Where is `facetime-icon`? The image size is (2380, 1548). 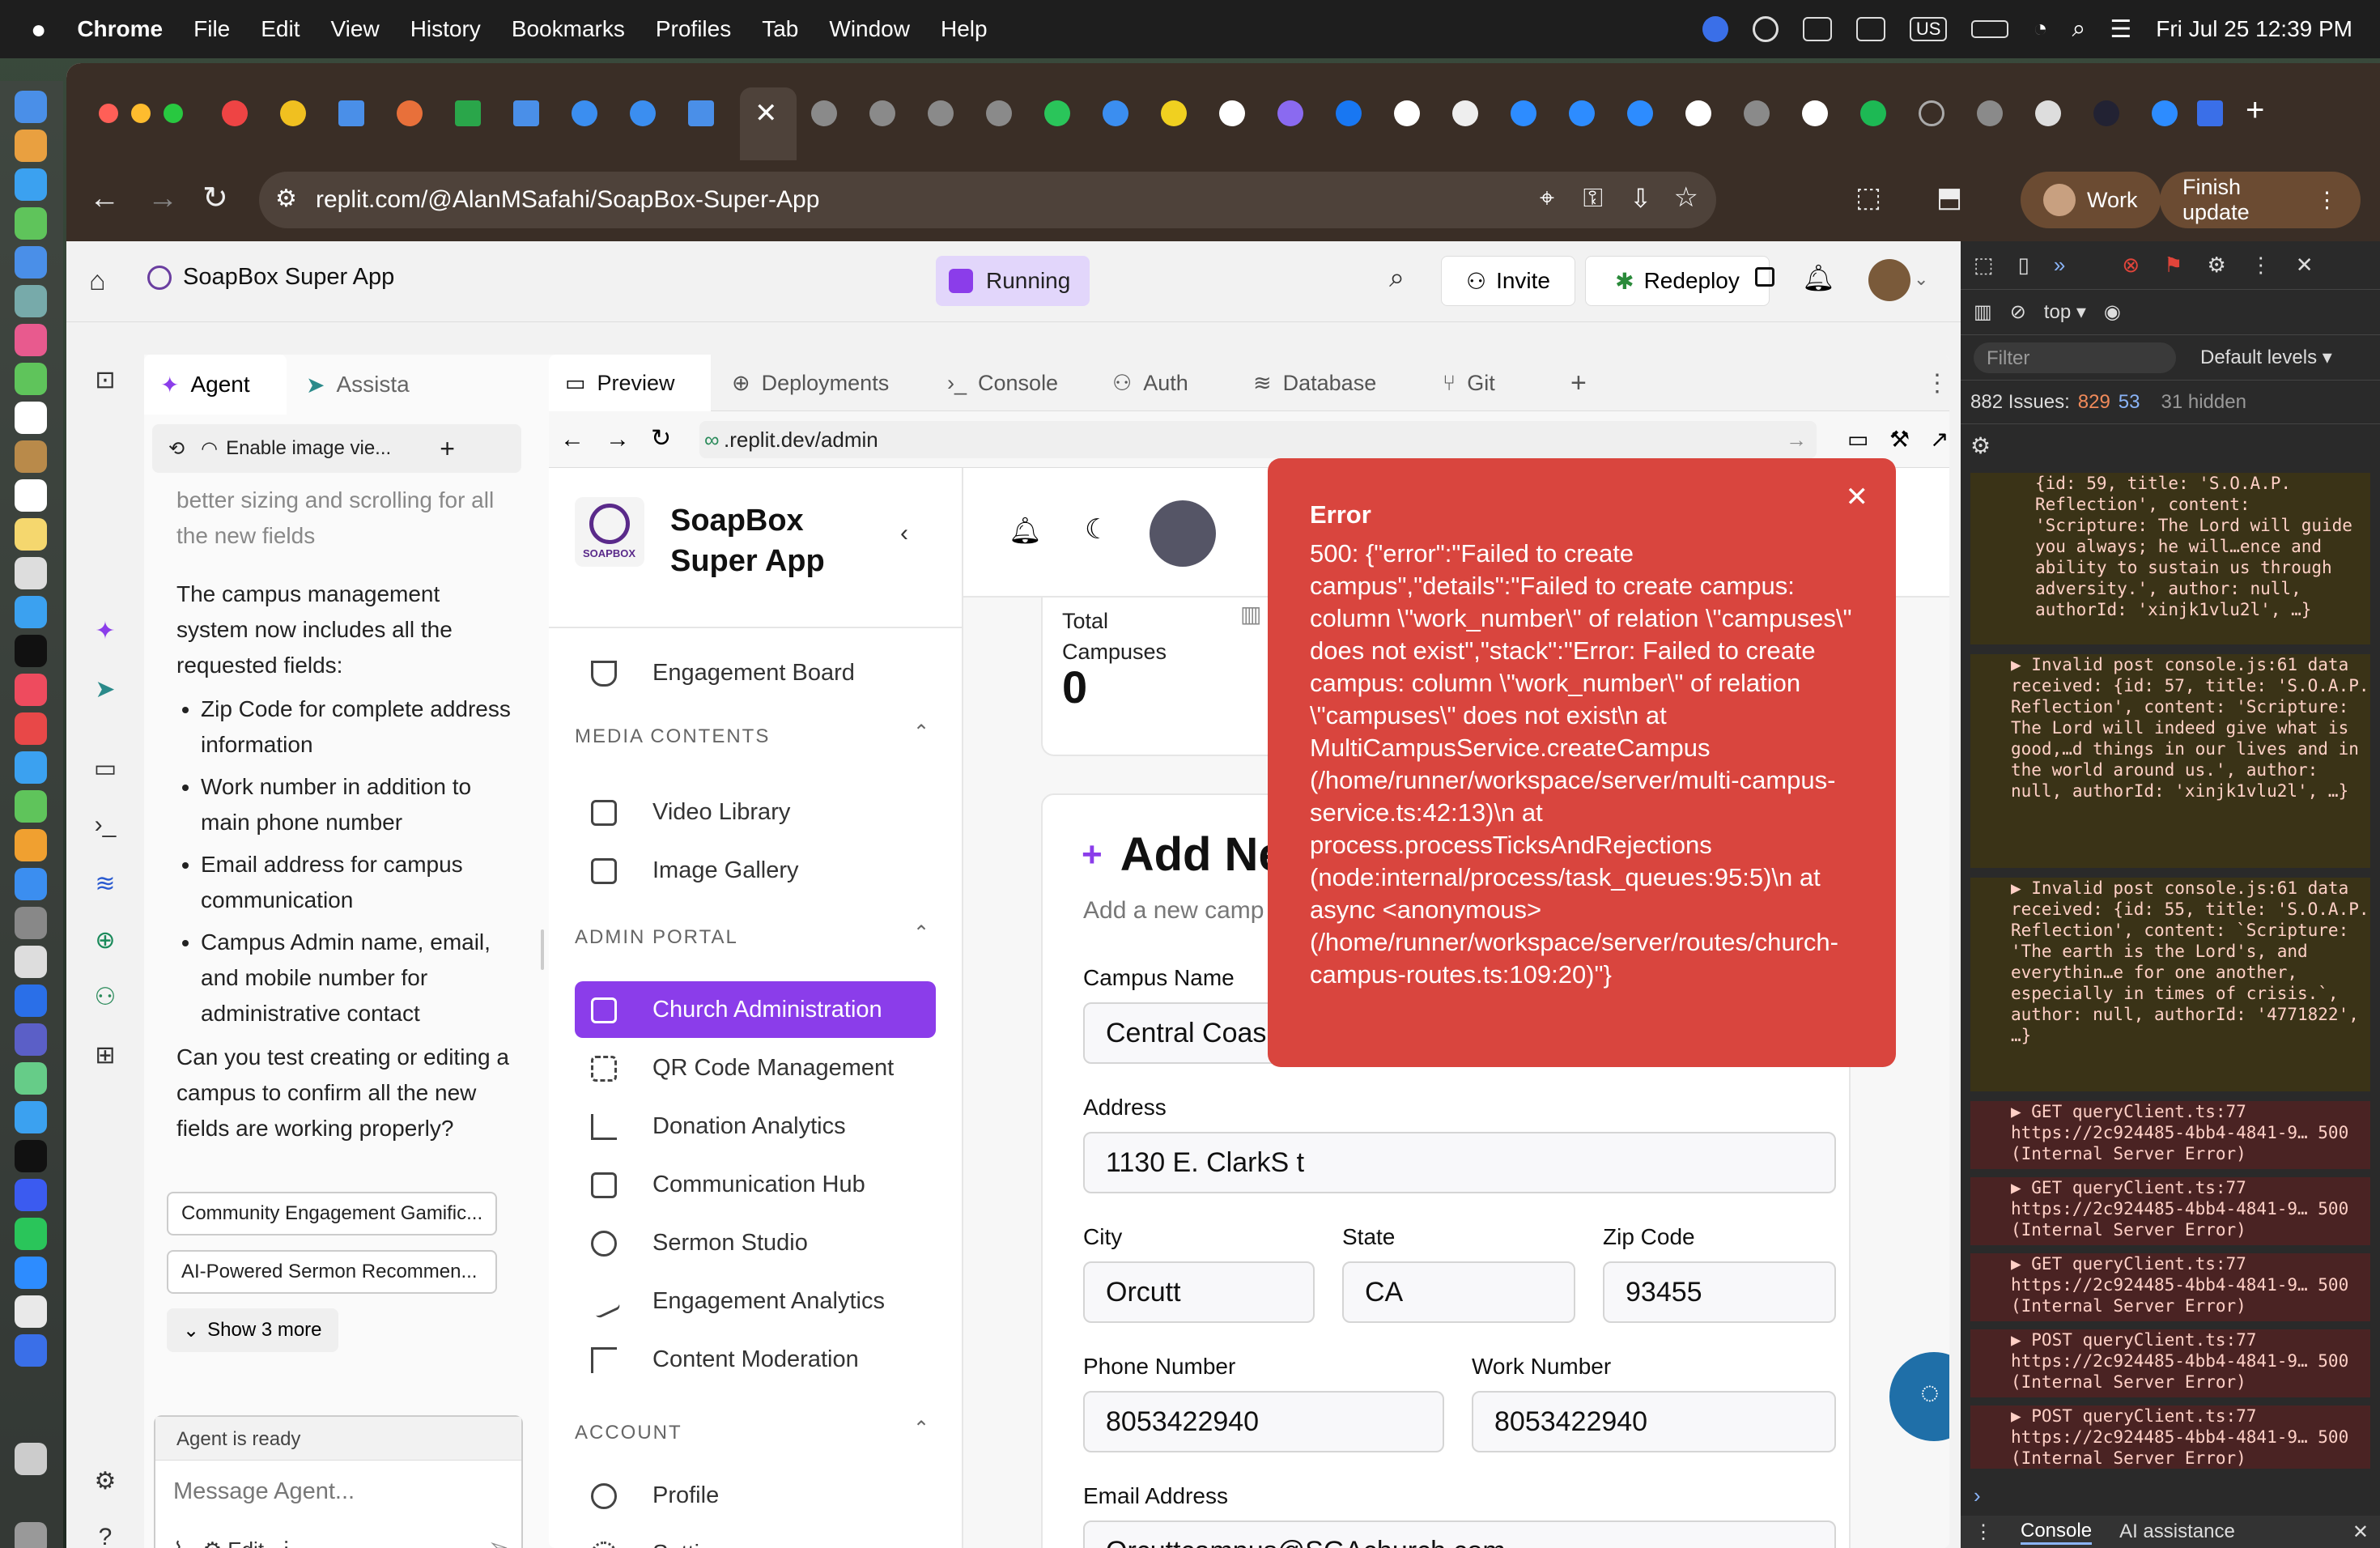 facetime-icon is located at coordinates (31, 379).